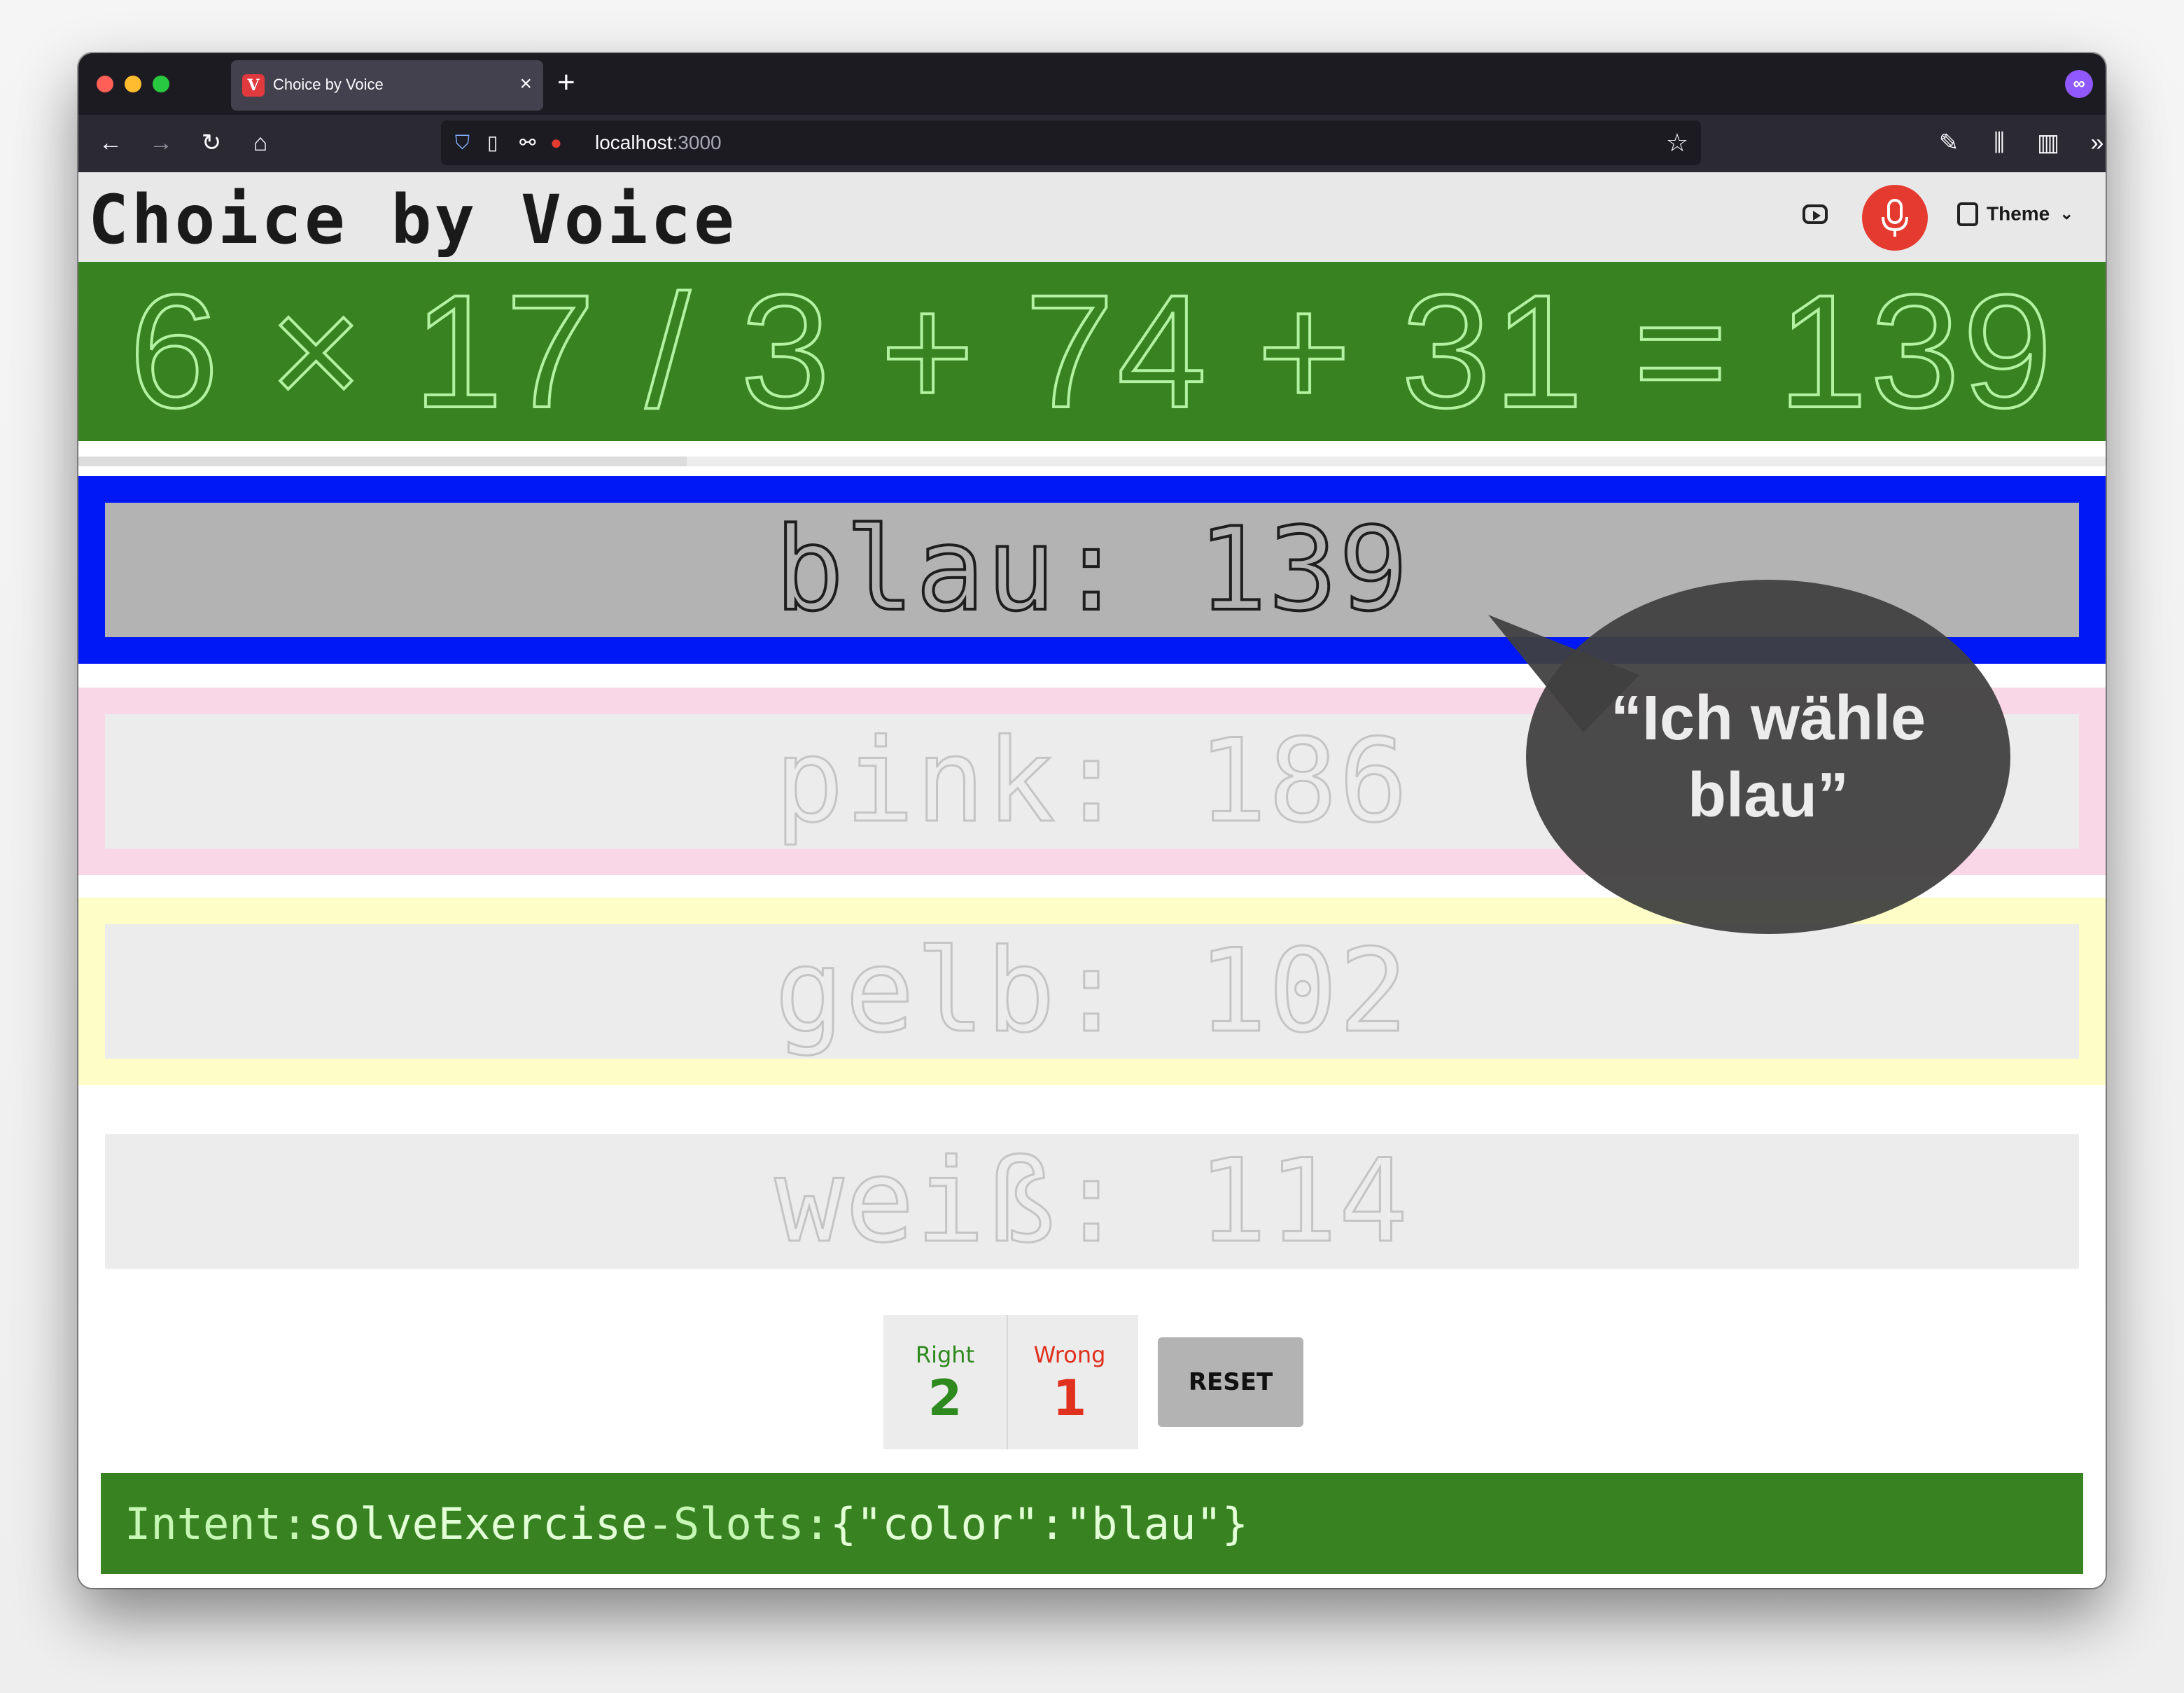 Image resolution: width=2184 pixels, height=1693 pixels. Describe the element at coordinates (1092, 781) in the screenshot. I see `option-pink-label: pink: 186` at that location.